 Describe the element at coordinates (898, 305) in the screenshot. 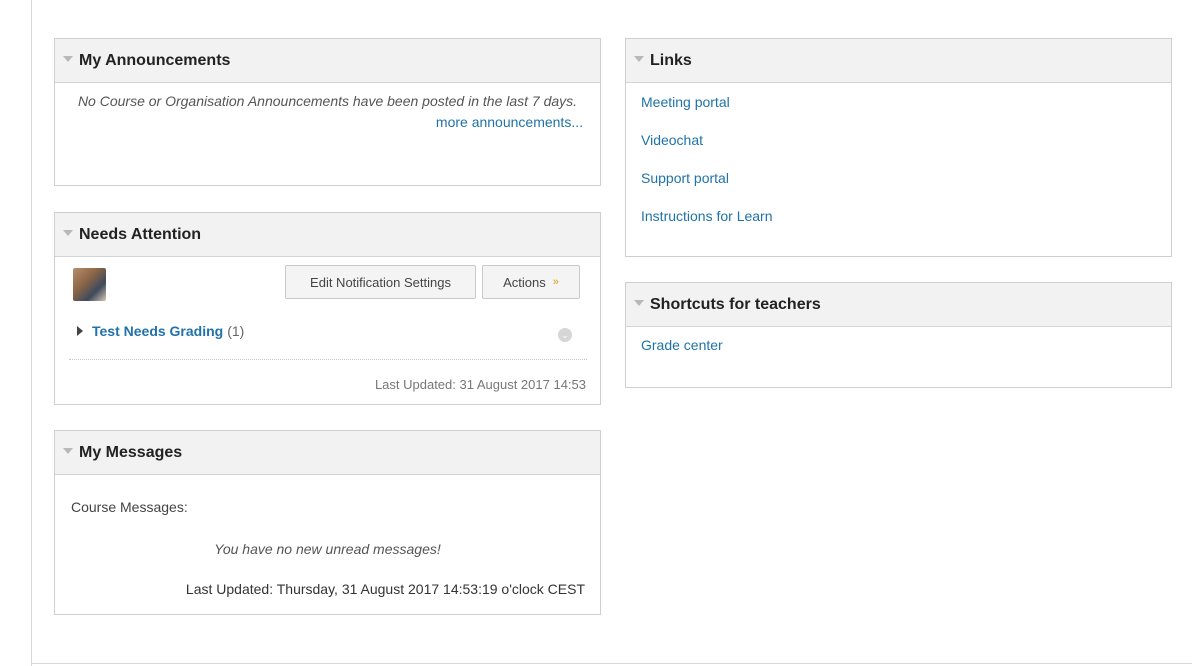

I see `shortcuts-header: Shortcuts for teachers` at that location.